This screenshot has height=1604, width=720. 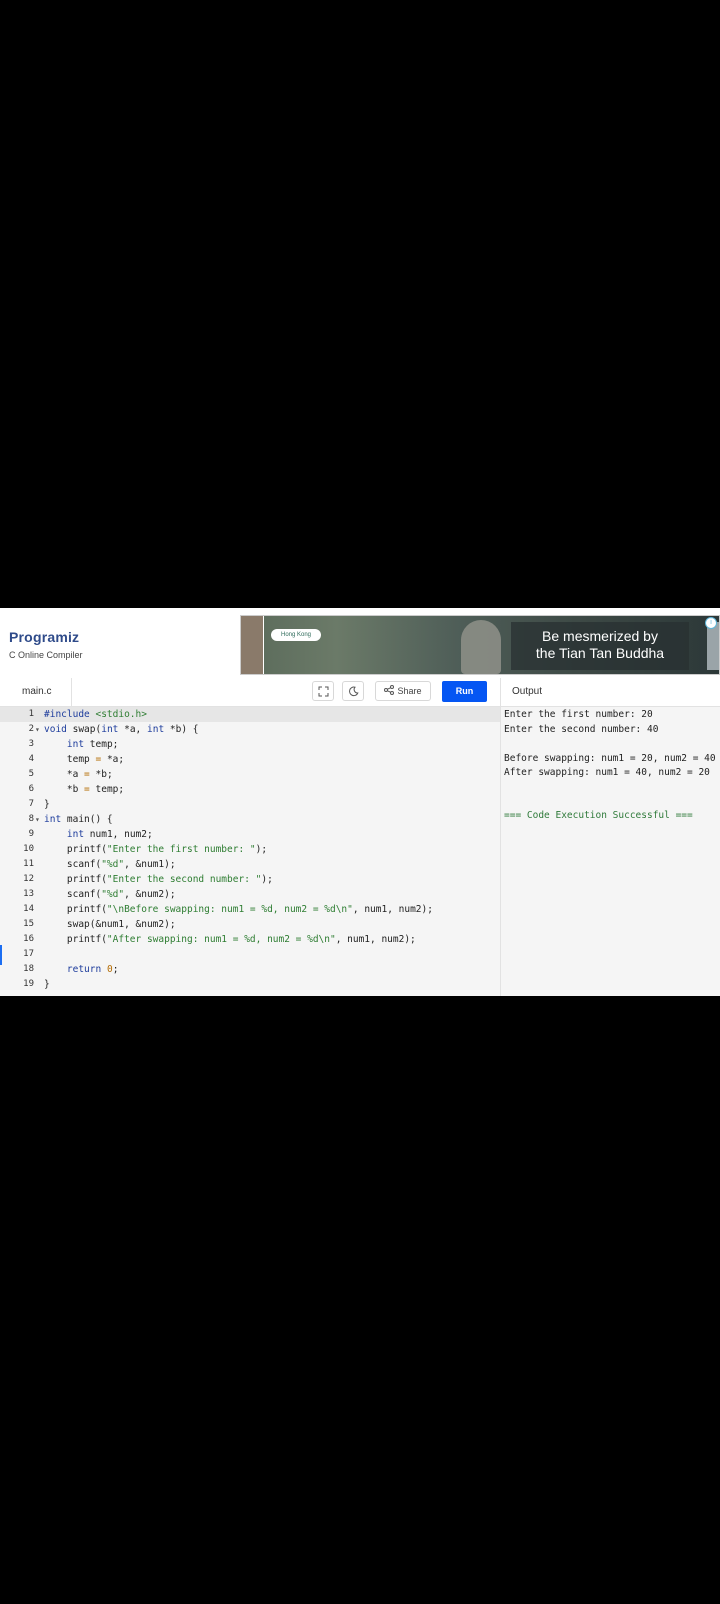 What do you see at coordinates (31, 744) in the screenshot?
I see `line-number: 3` at bounding box center [31, 744].